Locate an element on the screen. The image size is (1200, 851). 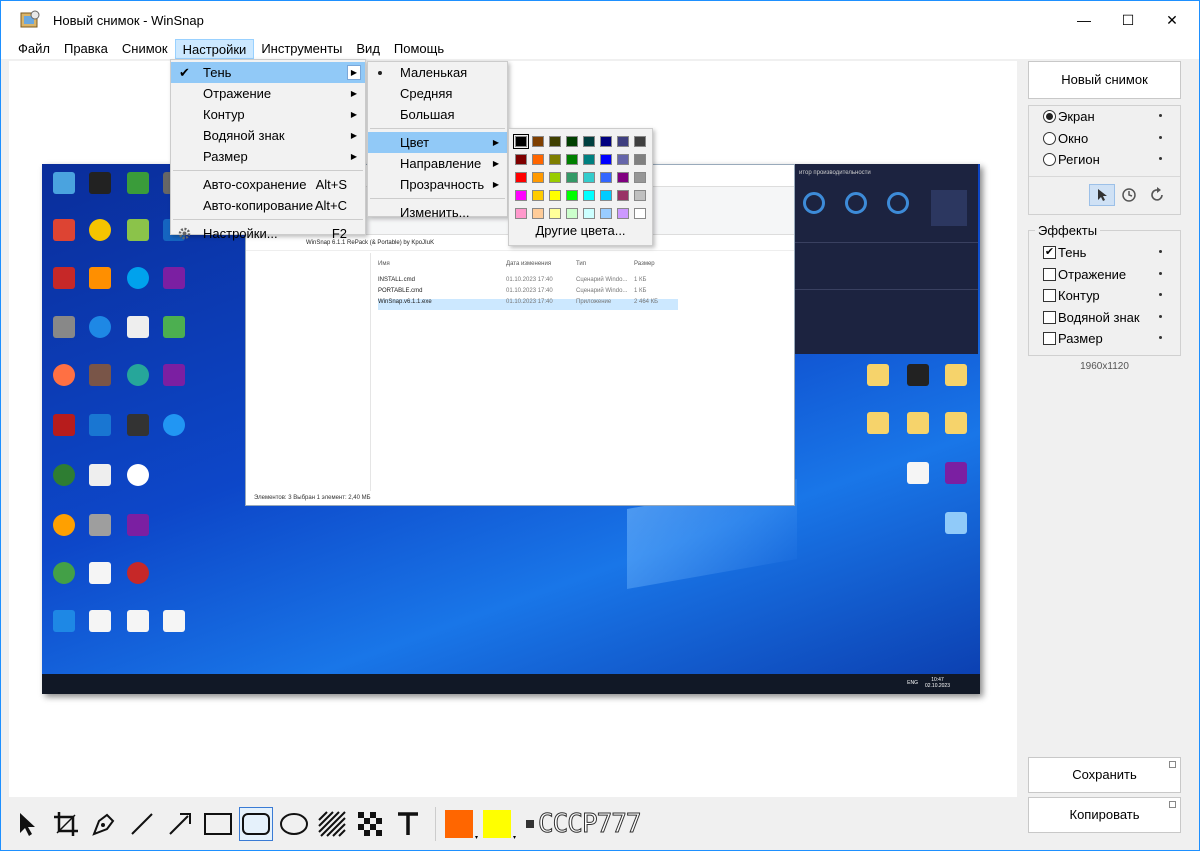
repeat-capture-button is located at coordinates (1157, 195).